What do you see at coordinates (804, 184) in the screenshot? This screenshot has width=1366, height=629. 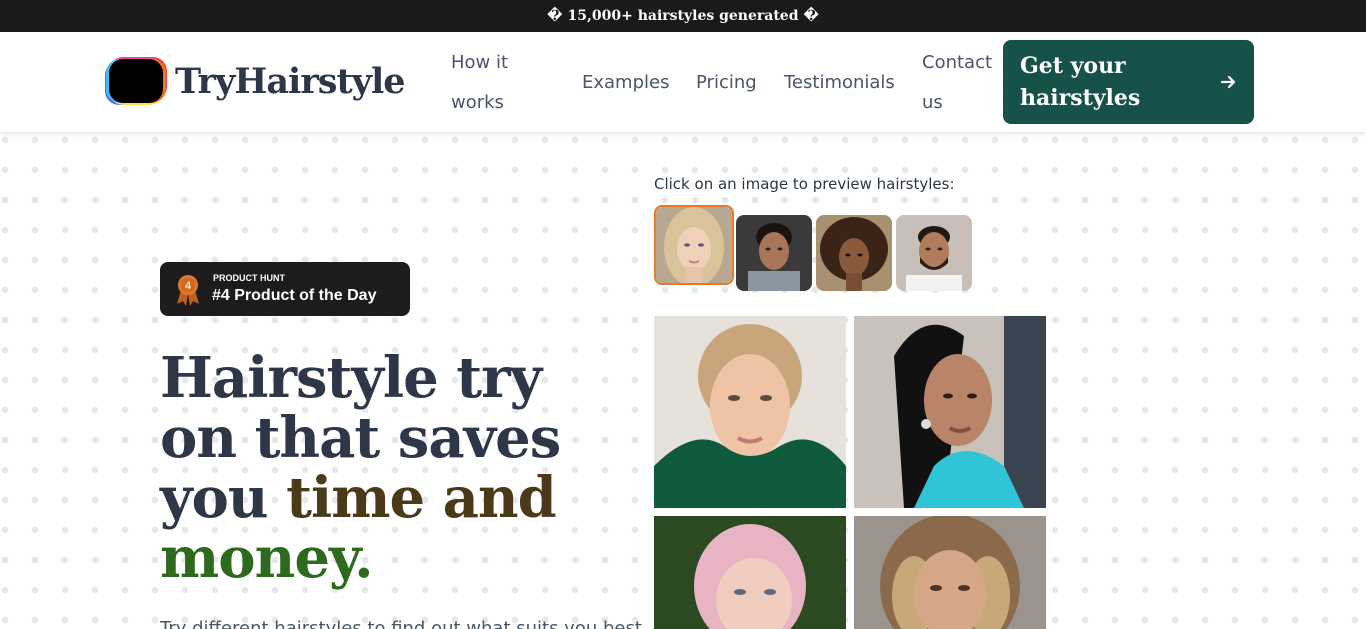 I see `preview-label: Click on an image to preview hairstyles:` at bounding box center [804, 184].